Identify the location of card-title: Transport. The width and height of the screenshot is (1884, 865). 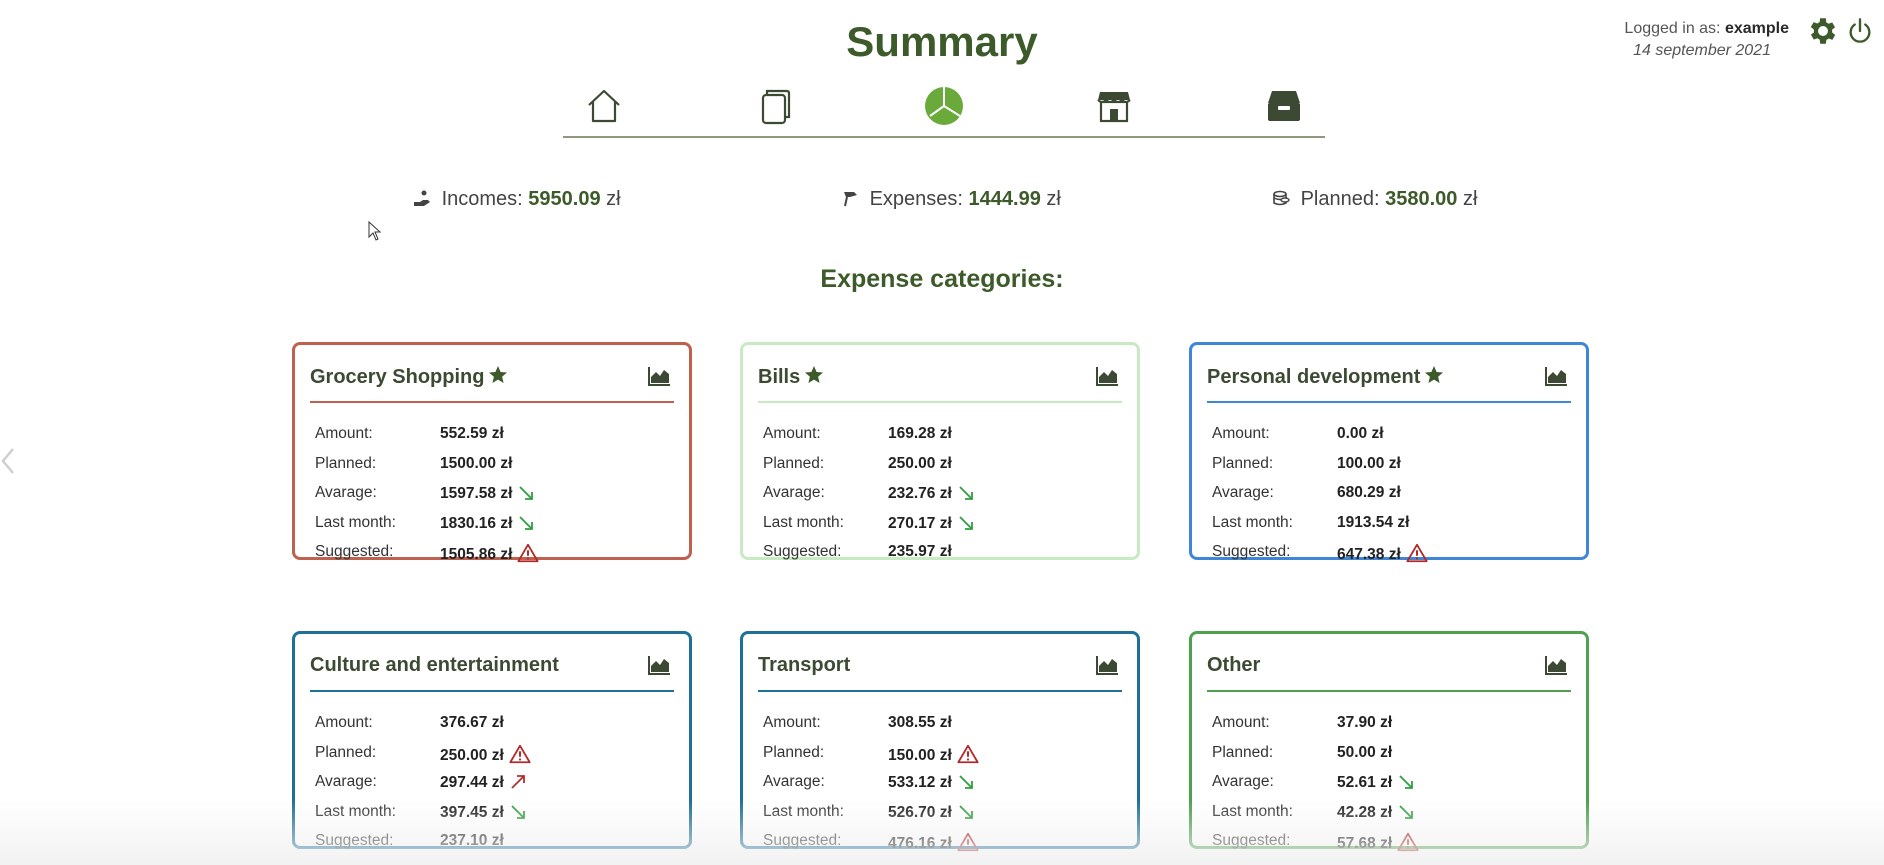
(804, 665).